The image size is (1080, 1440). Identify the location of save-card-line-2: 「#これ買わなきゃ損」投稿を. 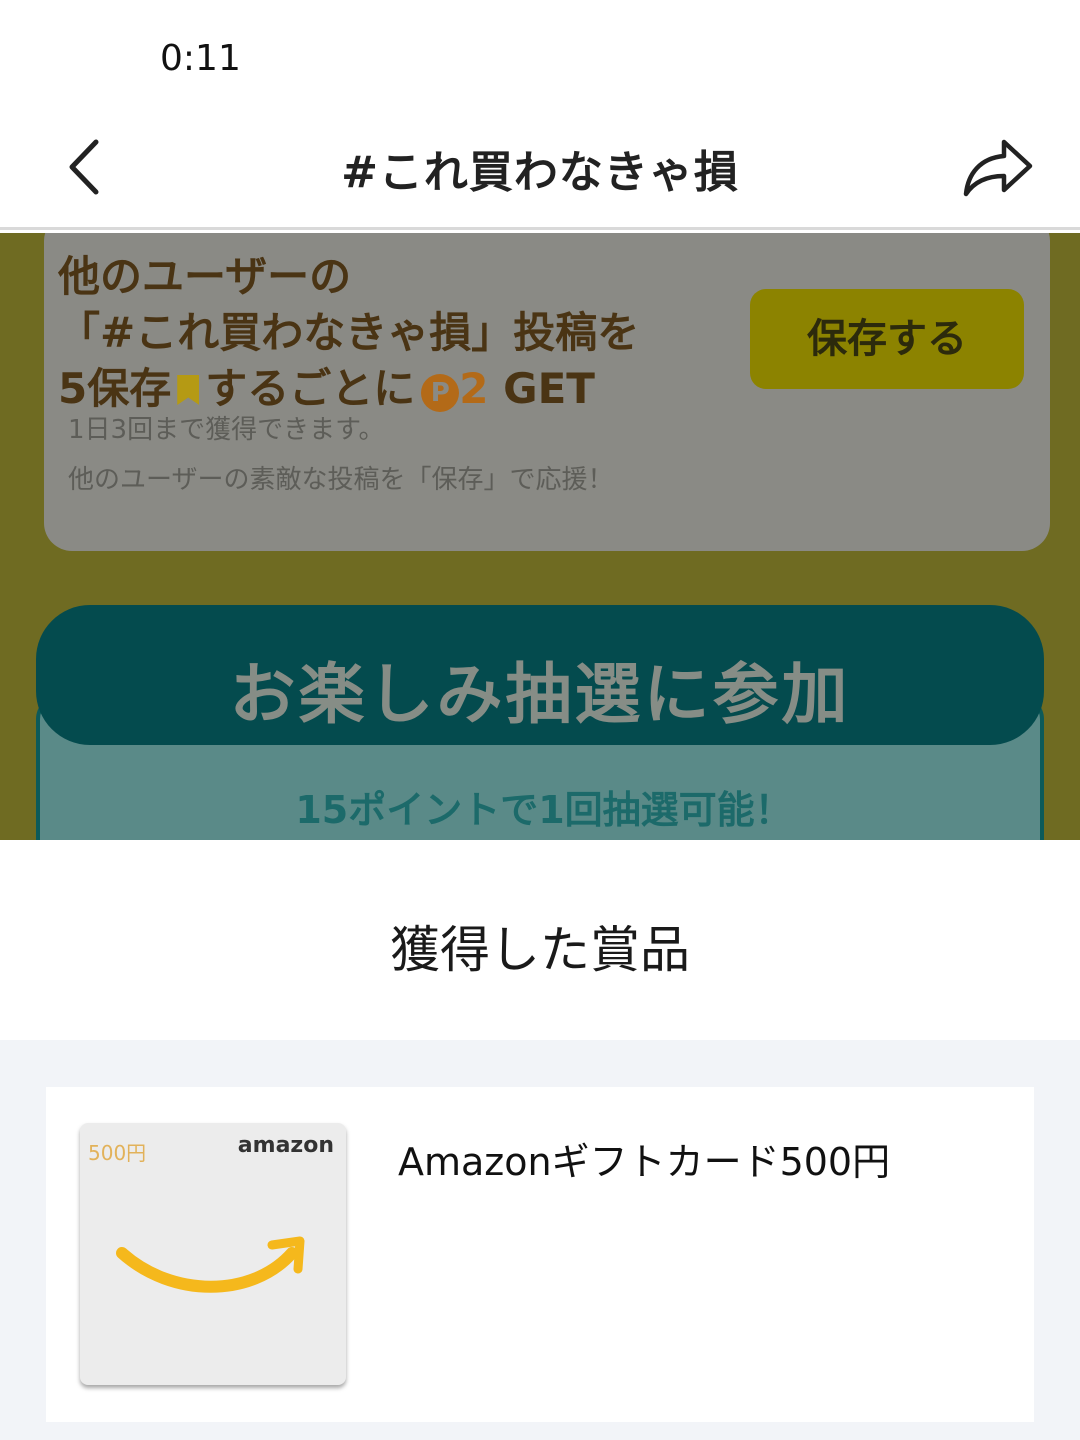
(349, 332).